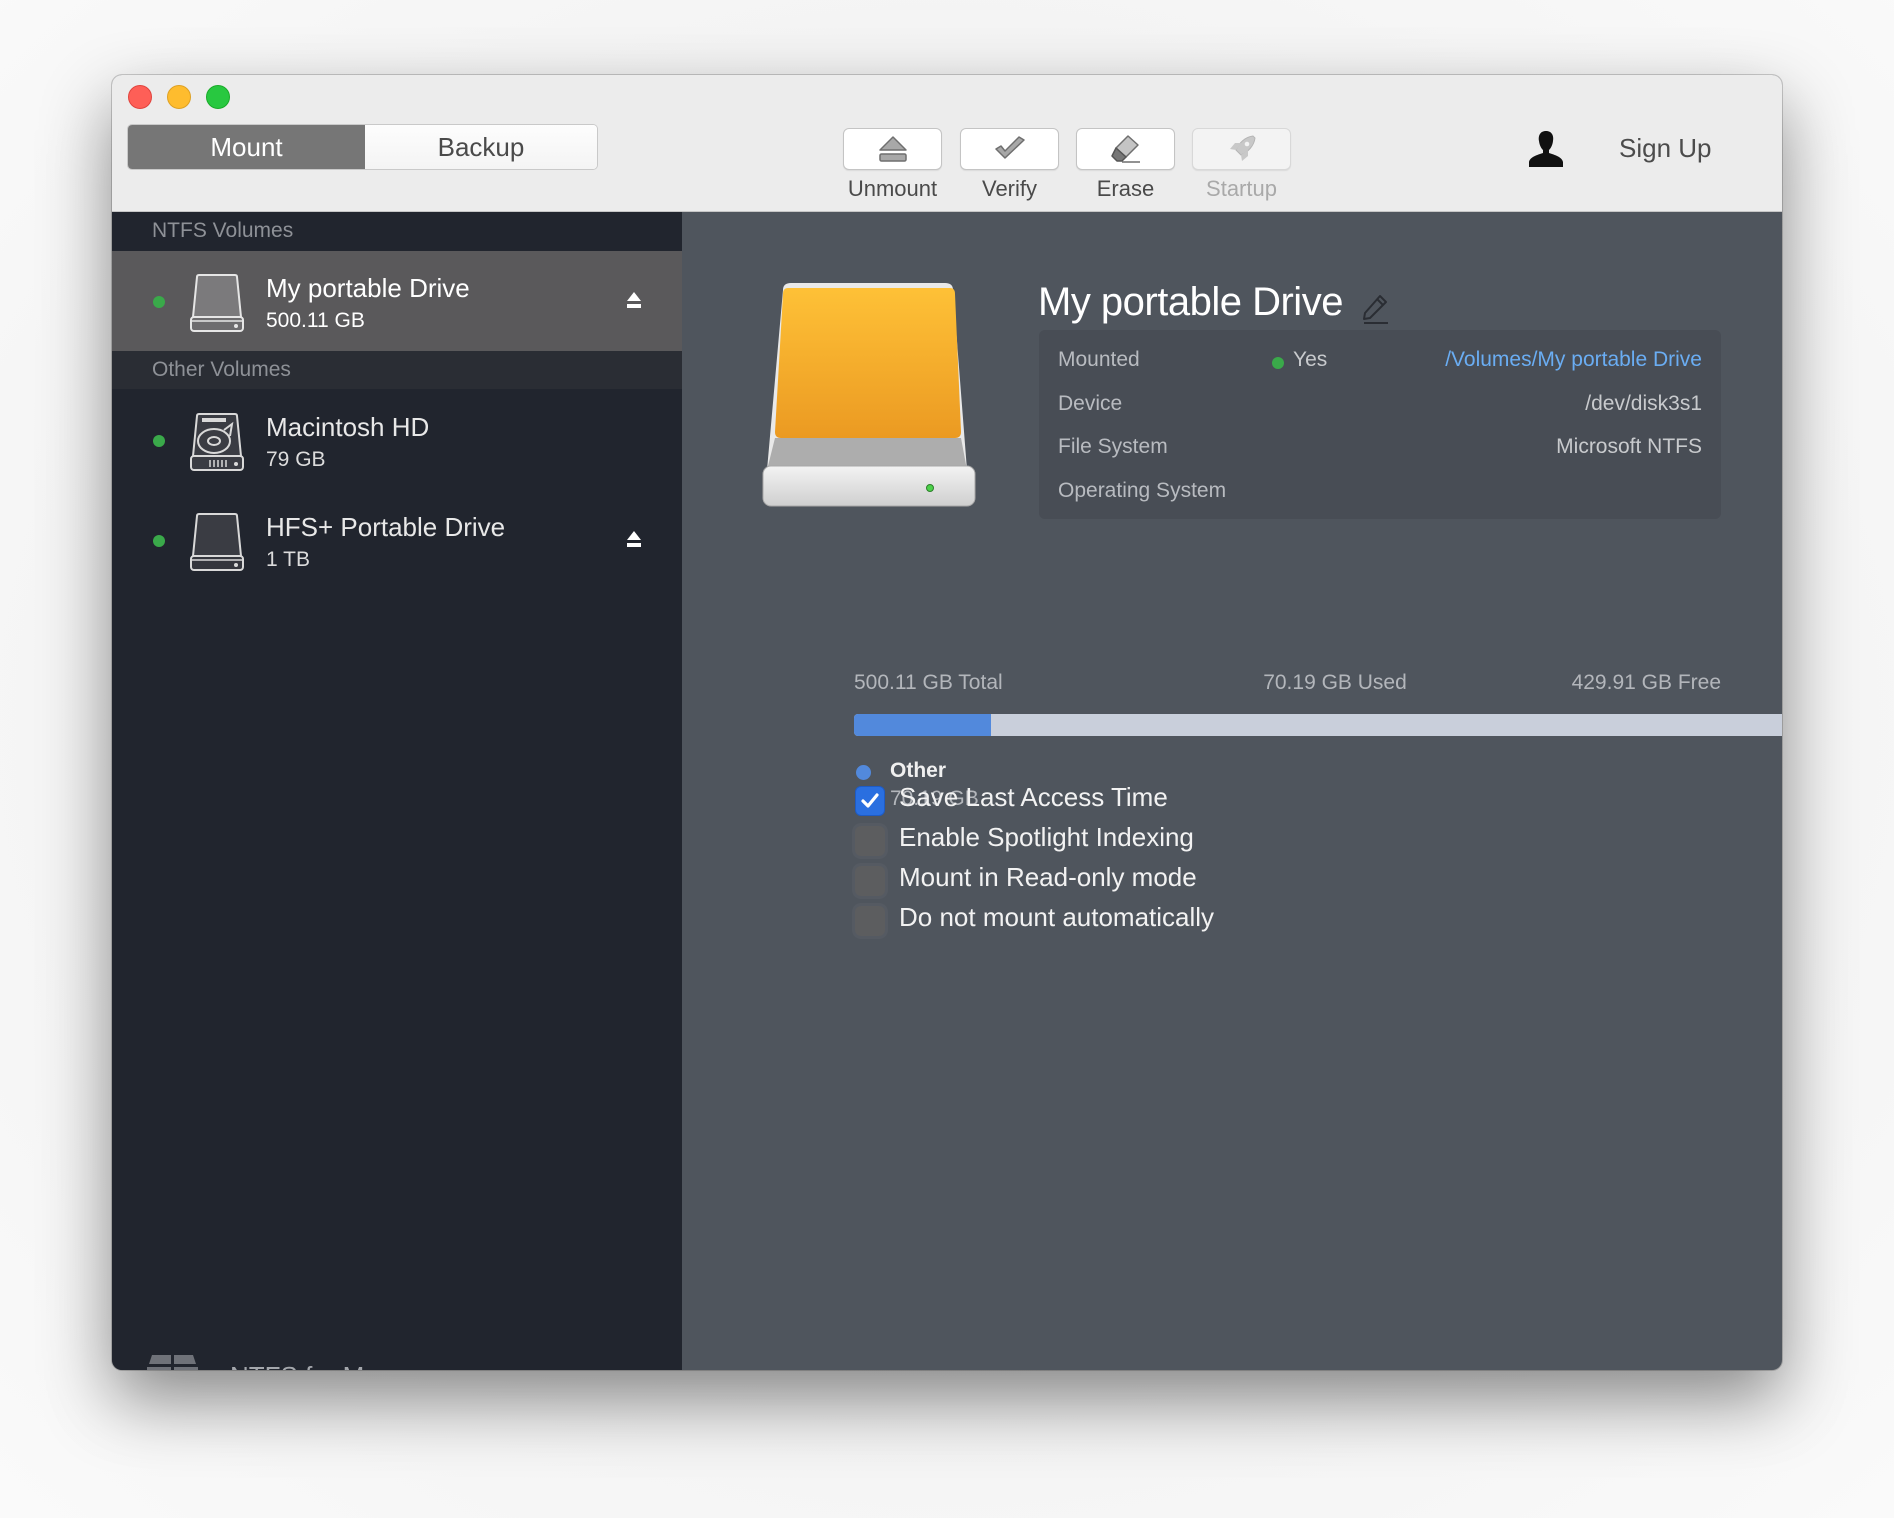  I want to click on info-row-file-system: File System Microsoft NTFS, so click(1380, 447).